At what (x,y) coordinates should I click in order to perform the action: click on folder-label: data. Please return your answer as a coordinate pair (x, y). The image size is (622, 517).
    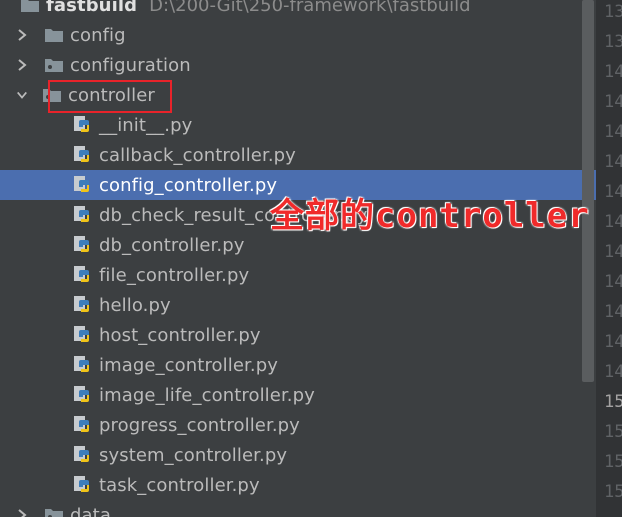
    Looking at the image, I should click on (90, 510).